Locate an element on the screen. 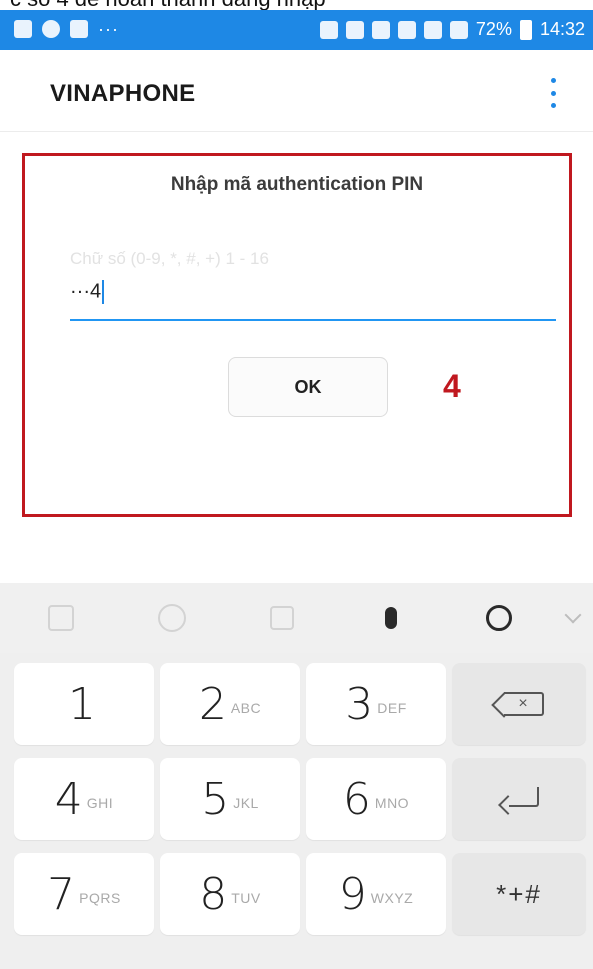  symbols-label: *+# is located at coordinates (519, 893).